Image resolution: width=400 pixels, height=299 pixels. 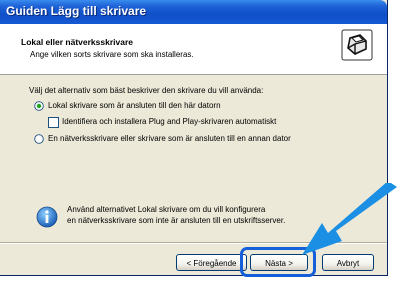 What do you see at coordinates (193, 12) in the screenshot?
I see `title-bar: Guiden Lägg till skrivare` at bounding box center [193, 12].